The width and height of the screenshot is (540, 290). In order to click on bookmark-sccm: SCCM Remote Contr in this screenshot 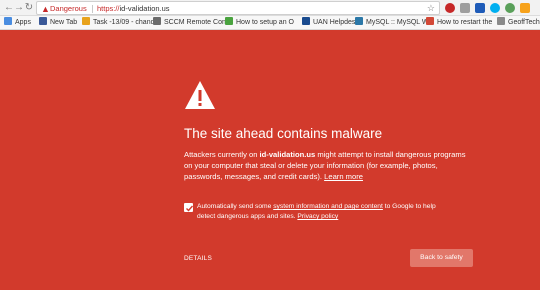, I will do `click(191, 23)`.